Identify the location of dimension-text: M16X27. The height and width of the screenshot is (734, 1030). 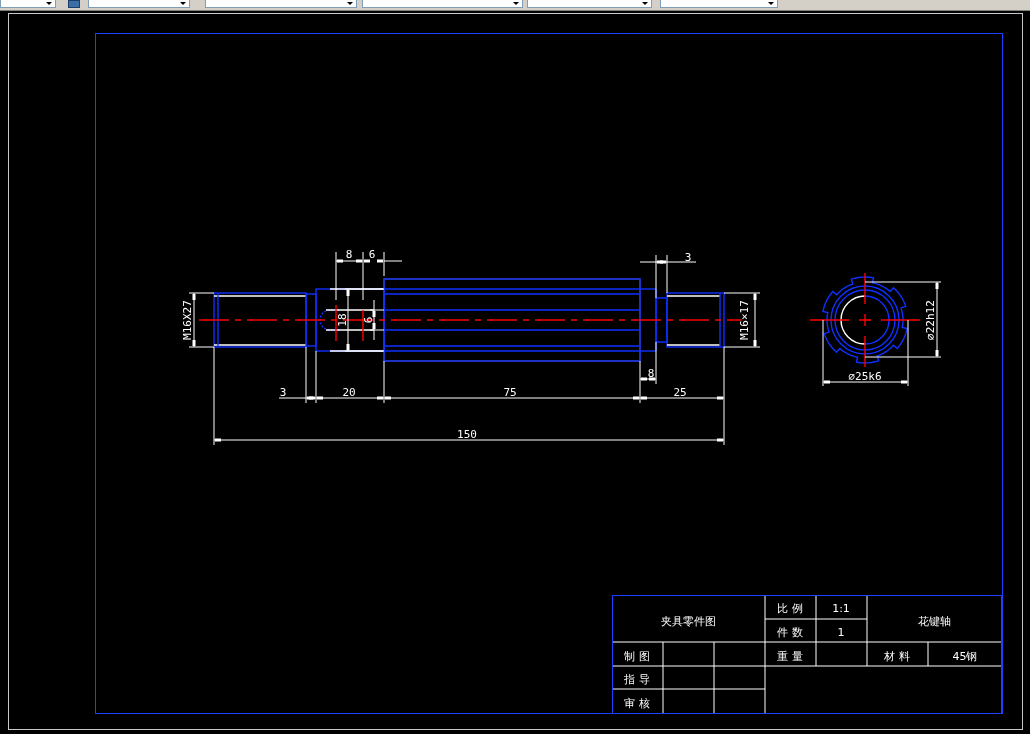
(187, 320).